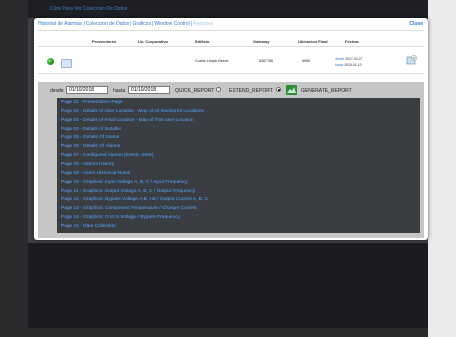  What do you see at coordinates (416, 24) in the screenshot?
I see `close-button: Close` at bounding box center [416, 24].